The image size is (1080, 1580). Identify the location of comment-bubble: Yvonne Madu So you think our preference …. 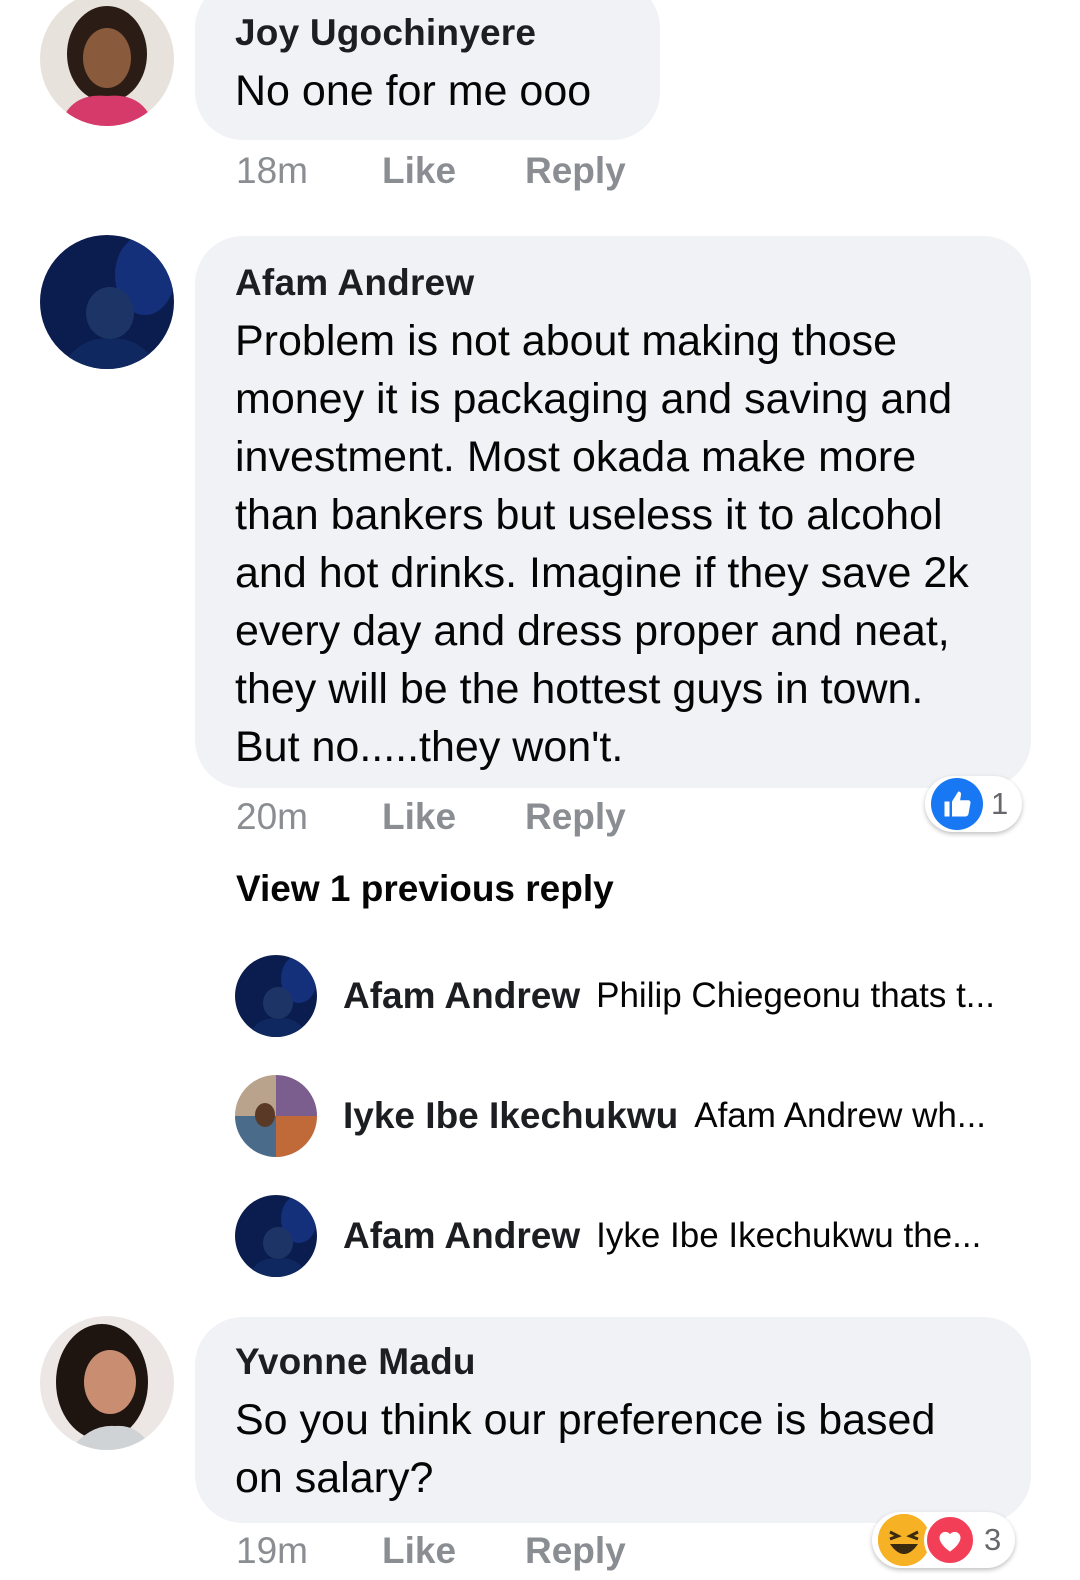
(613, 1420).